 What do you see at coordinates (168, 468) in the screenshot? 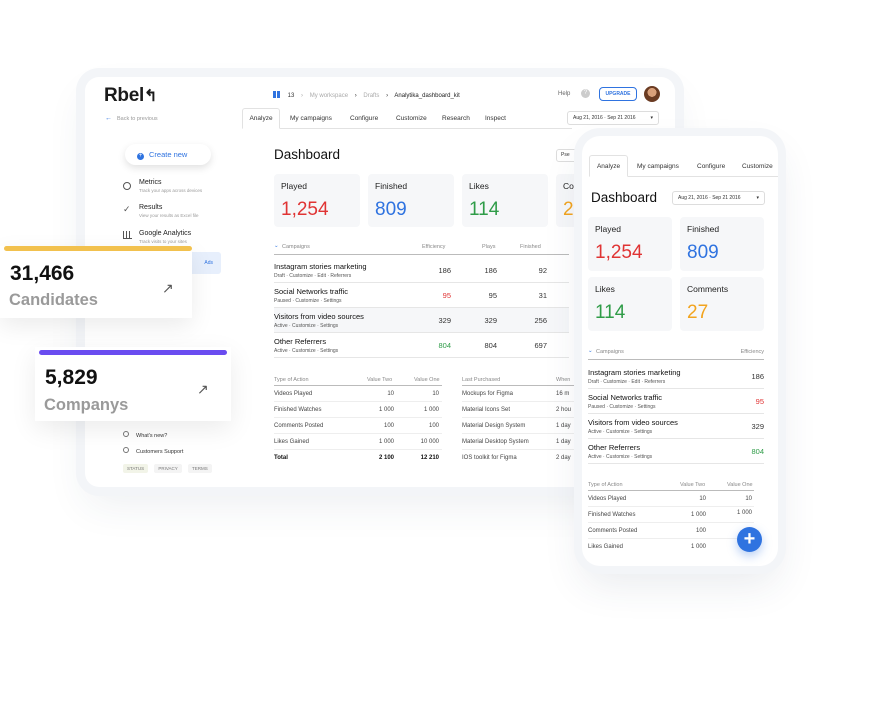
I see `privacy-link: PRIVACY` at bounding box center [168, 468].